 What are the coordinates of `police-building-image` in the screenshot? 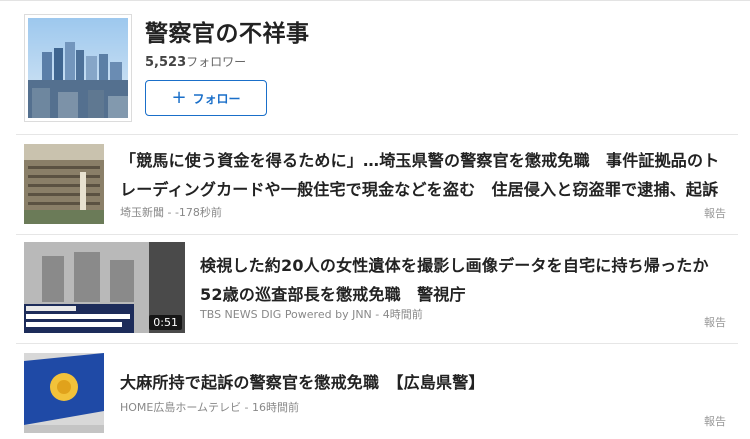 It's located at (64, 184).